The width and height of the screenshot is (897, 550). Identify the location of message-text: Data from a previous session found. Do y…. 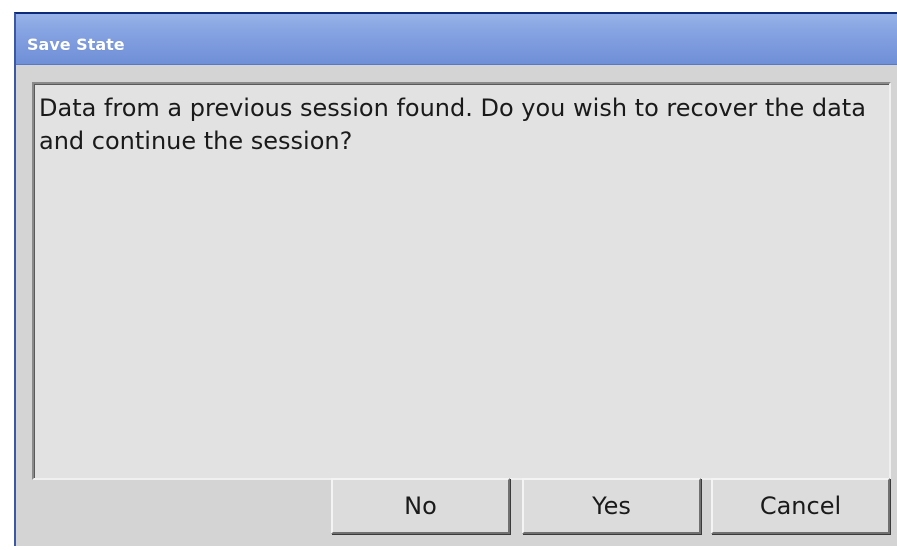
(452, 124).